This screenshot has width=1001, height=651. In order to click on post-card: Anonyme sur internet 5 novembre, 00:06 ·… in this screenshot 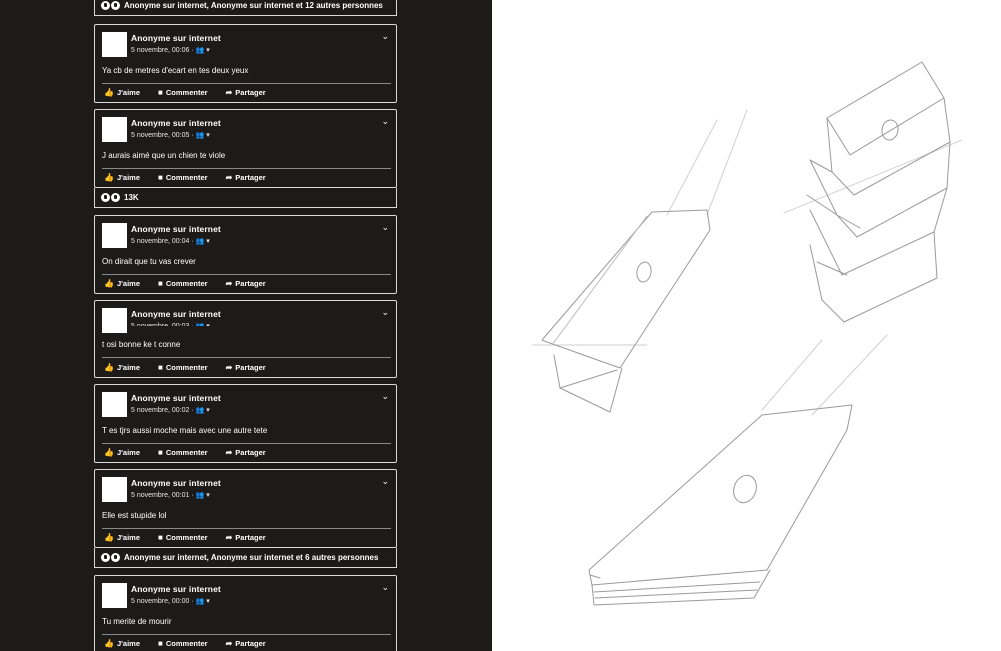, I will do `click(245, 63)`.